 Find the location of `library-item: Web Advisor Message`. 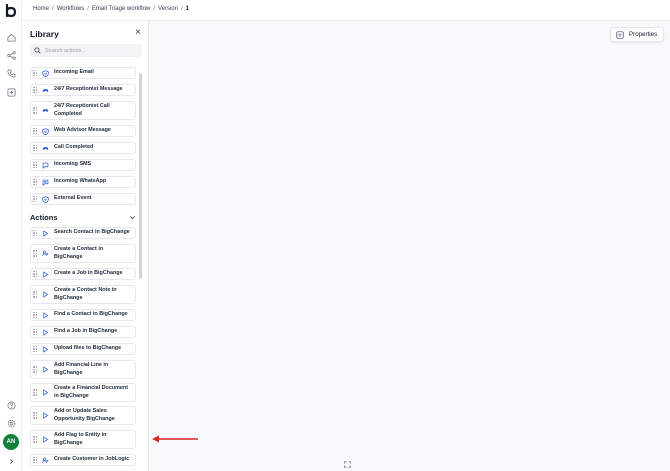

library-item: Web Advisor Message is located at coordinates (83, 131).